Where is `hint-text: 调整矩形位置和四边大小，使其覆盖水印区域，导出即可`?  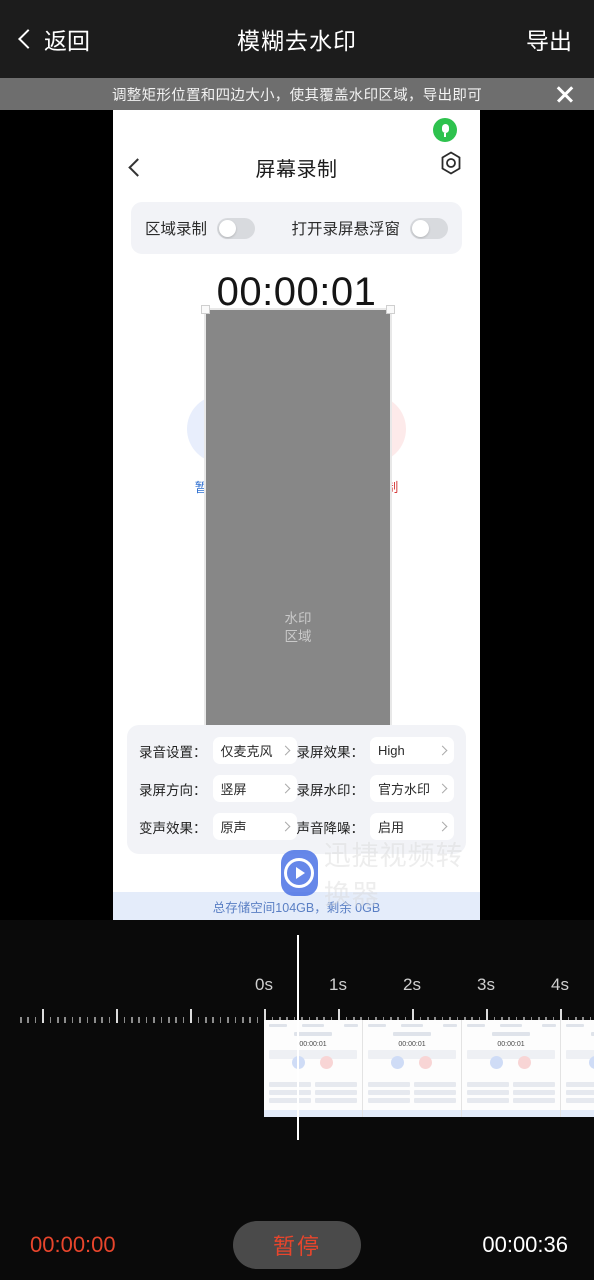 hint-text: 调整矩形位置和四边大小，使其覆盖水印区域，导出即可 is located at coordinates (297, 95).